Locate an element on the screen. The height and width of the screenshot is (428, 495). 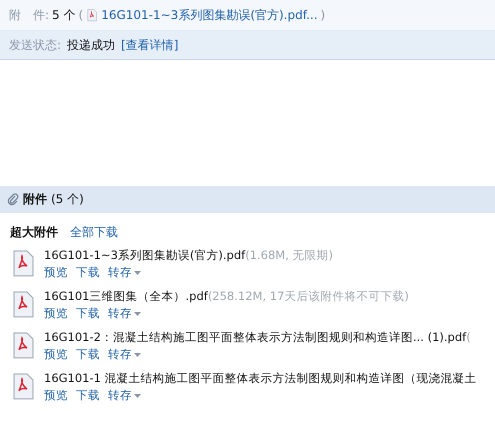
group-label: 超大附件 is located at coordinates (34, 232).